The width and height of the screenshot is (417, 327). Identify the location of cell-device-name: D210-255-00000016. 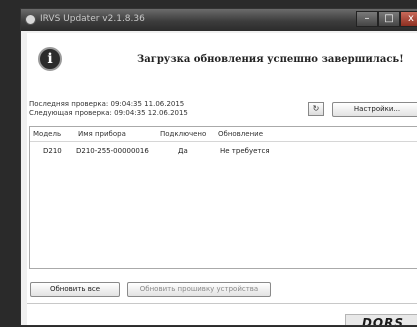
(112, 151).